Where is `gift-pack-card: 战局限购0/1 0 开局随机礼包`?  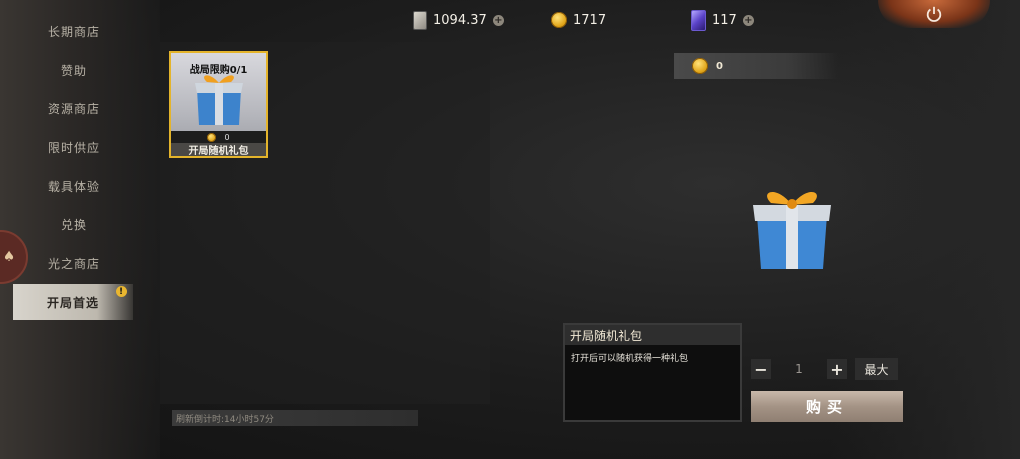
gift-pack-card: 战局限购0/1 0 开局随机礼包 is located at coordinates (218, 104).